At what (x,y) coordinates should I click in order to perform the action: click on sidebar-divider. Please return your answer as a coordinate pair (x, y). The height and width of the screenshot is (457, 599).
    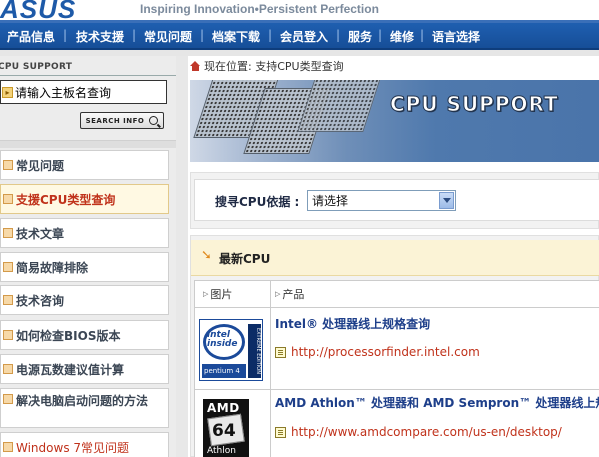
    Looking at the image, I should click on (88, 144).